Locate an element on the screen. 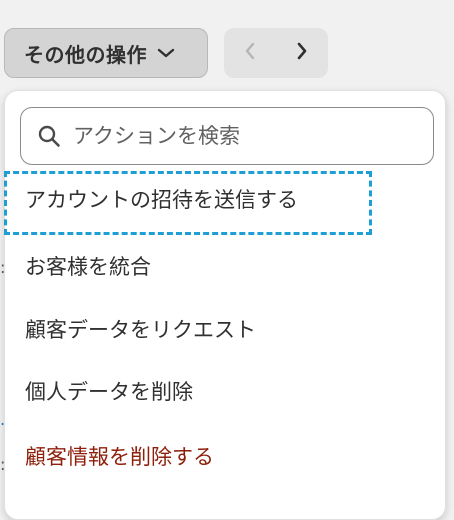 The width and height of the screenshot is (454, 520). menu-item-send-account-invite: アカウントの招待を送信する is located at coordinates (224, 203).